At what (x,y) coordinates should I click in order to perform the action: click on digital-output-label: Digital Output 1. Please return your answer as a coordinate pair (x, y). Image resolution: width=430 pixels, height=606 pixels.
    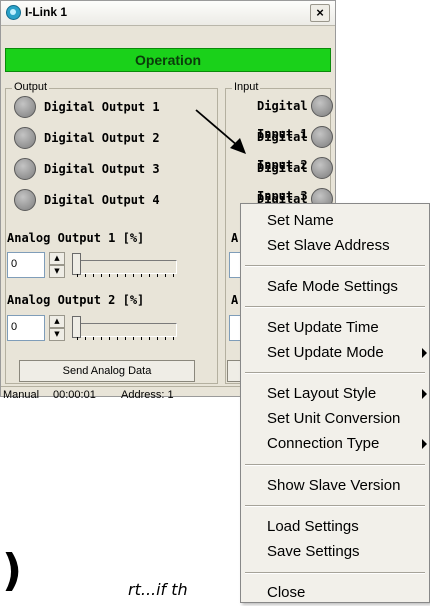
    Looking at the image, I should click on (102, 107).